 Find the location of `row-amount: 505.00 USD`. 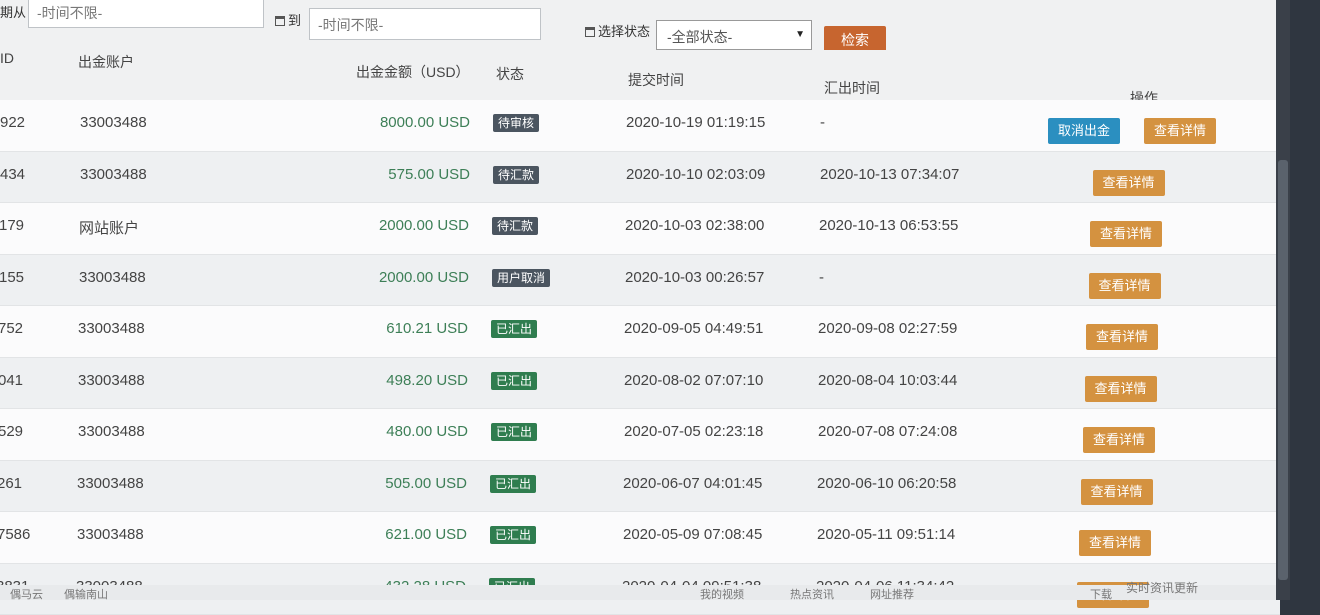

row-amount: 505.00 USD is located at coordinates (377, 483).